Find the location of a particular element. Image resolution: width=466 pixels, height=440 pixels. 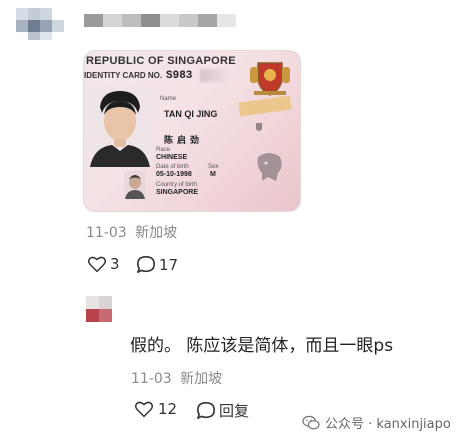

card-header-idno-label: IDENTITY CARD NO. is located at coordinates (123, 75).